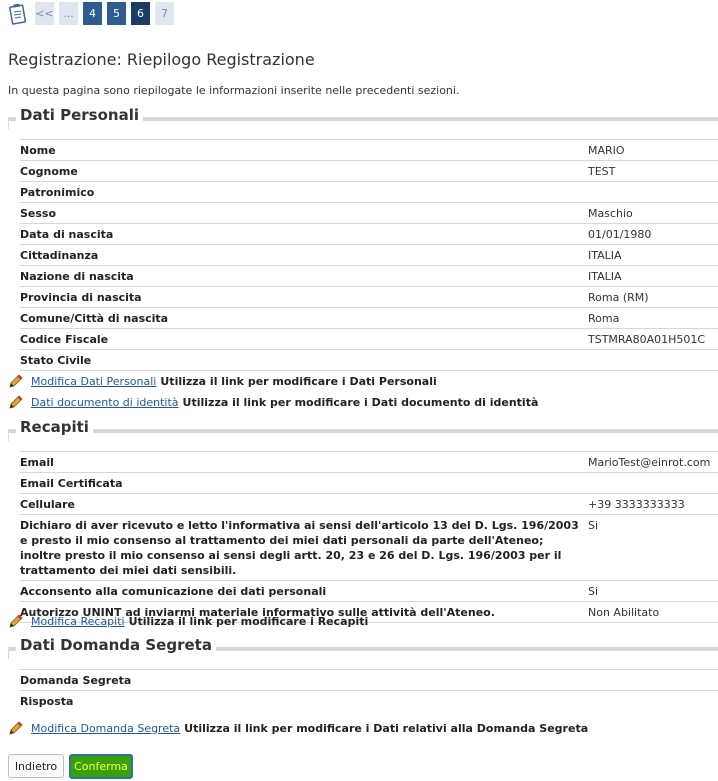 This screenshot has width=718, height=781. I want to click on page-title: Registrazione: Riepilogo Registrazione, so click(161, 59).